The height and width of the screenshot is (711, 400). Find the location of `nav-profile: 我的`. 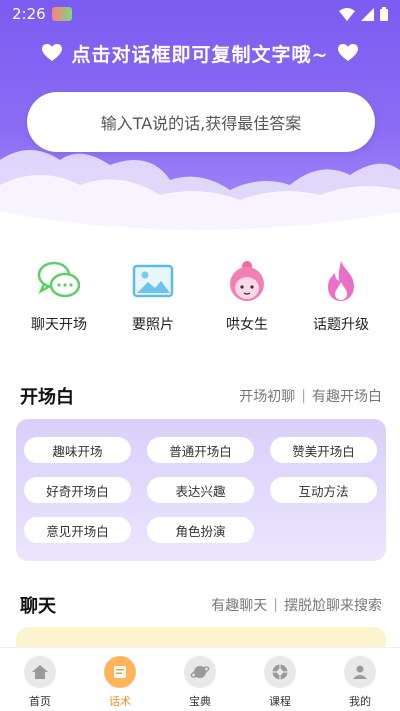

nav-profile: 我的 is located at coordinates (360, 679).